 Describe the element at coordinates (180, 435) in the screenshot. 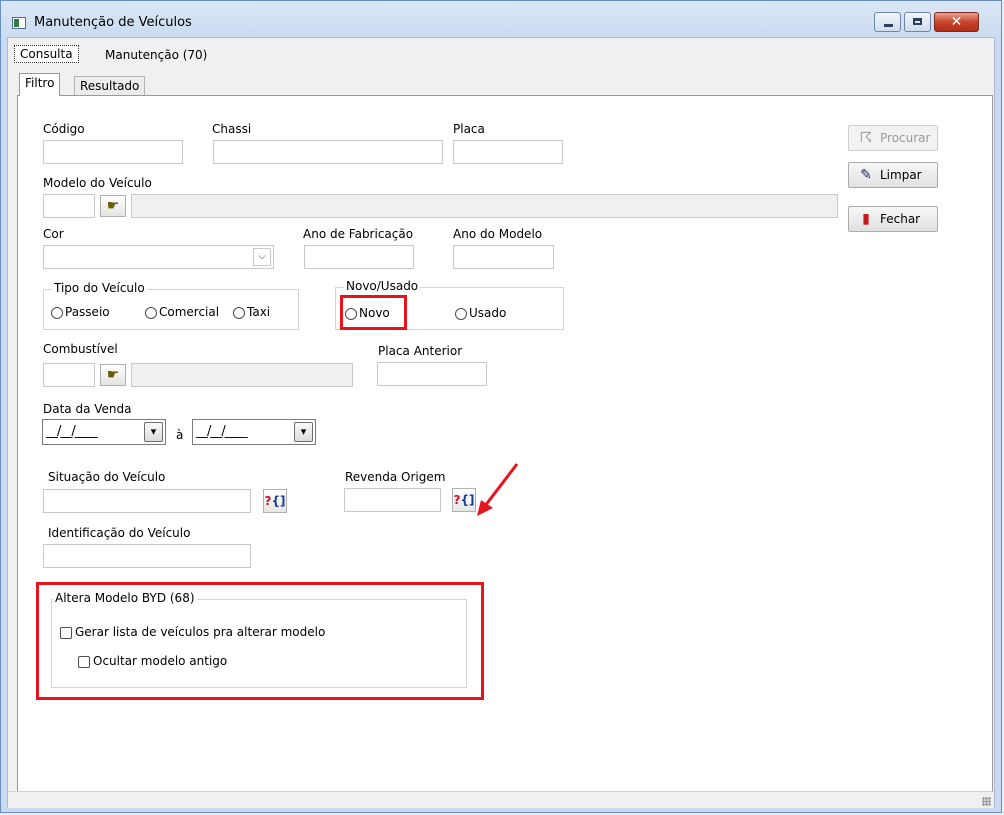

I see `data-separator: à` at that location.